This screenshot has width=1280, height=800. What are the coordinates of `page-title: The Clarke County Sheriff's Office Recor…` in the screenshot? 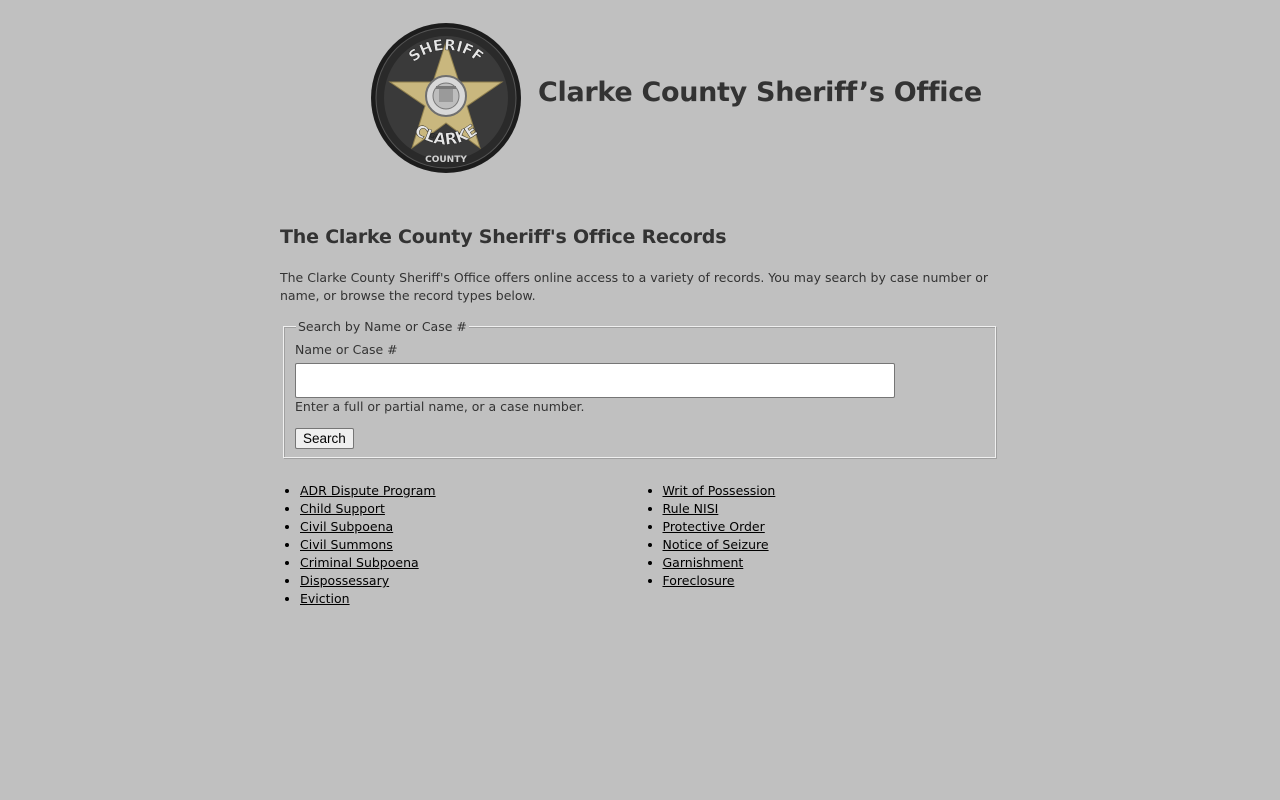 It's located at (503, 237).